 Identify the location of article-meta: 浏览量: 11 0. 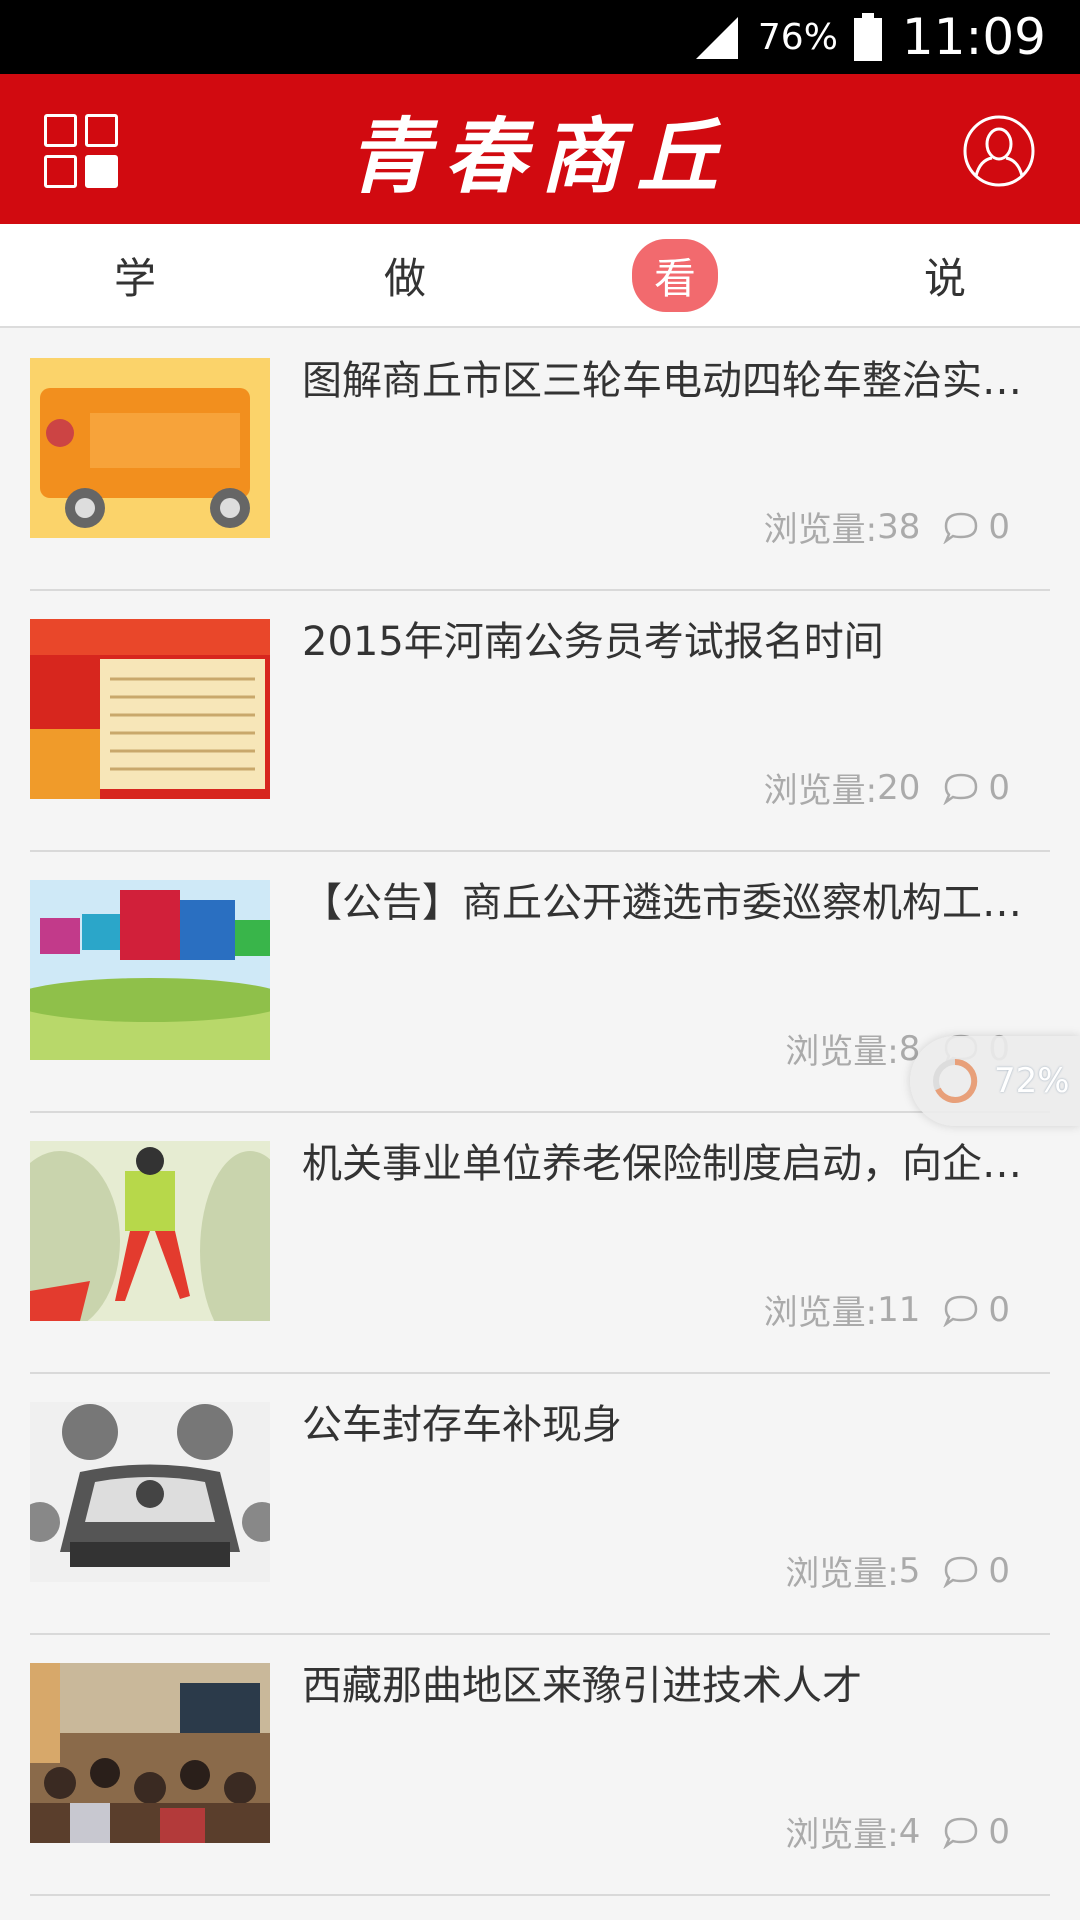
(886, 1311).